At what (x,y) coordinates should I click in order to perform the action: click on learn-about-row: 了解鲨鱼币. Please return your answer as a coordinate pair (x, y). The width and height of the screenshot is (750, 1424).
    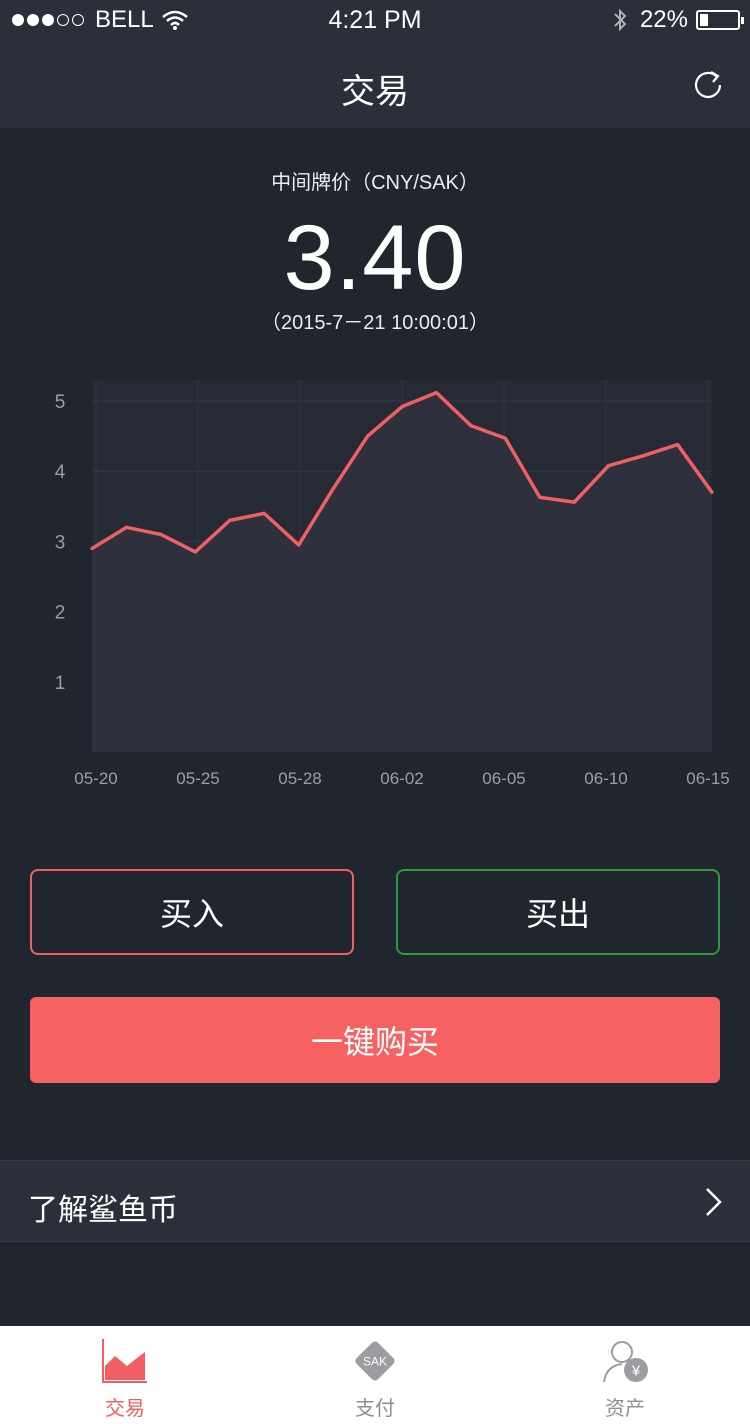
    Looking at the image, I should click on (375, 1201).